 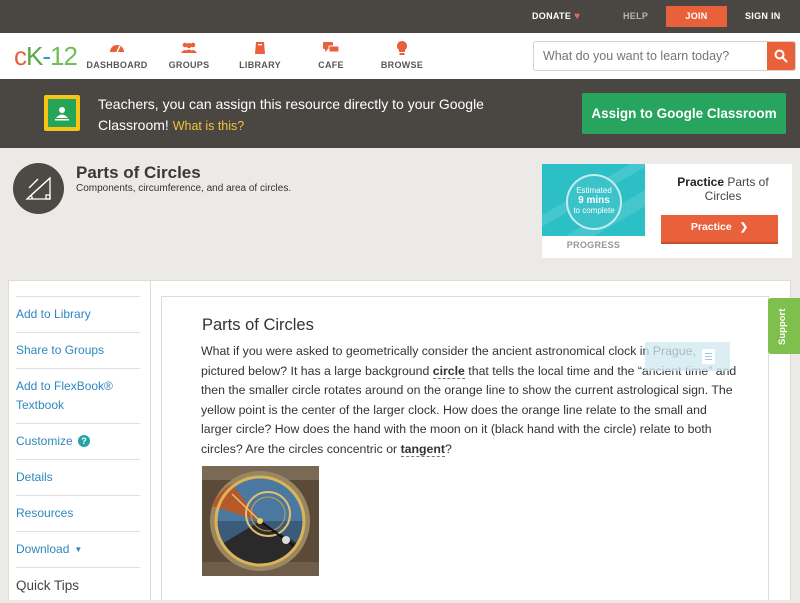 What do you see at coordinates (696, 16) in the screenshot?
I see `join-button: JOIN` at bounding box center [696, 16].